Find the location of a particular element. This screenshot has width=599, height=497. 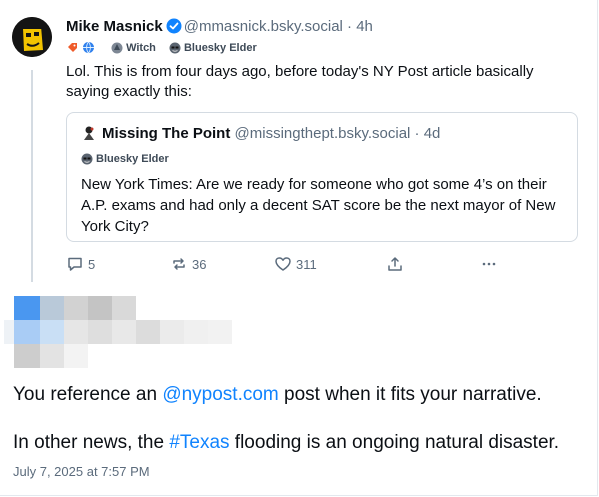

repost-button: 36 is located at coordinates (188, 264).